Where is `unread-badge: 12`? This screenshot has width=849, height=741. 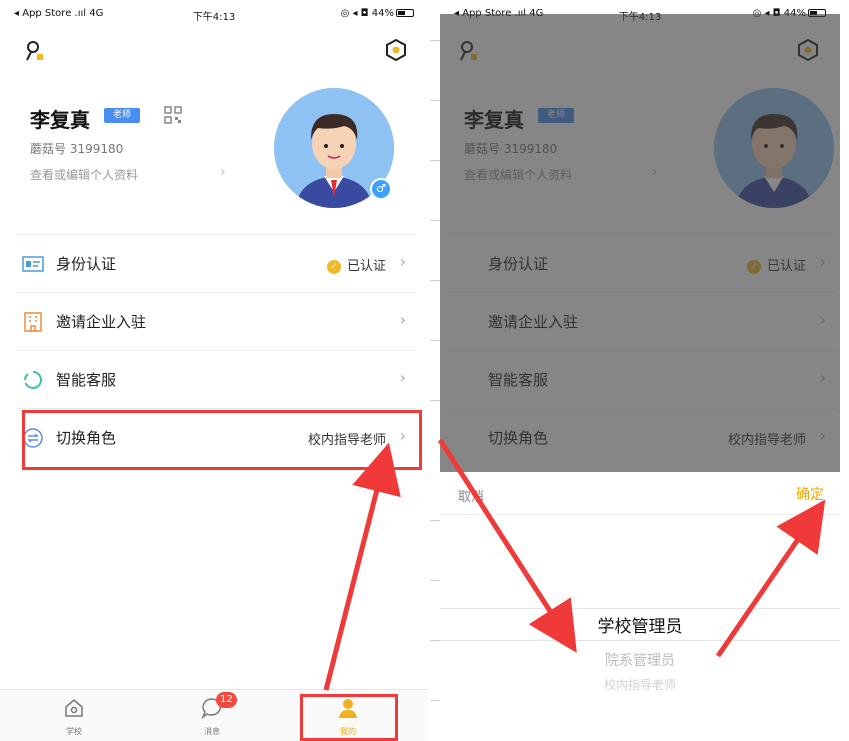 unread-badge: 12 is located at coordinates (226, 700).